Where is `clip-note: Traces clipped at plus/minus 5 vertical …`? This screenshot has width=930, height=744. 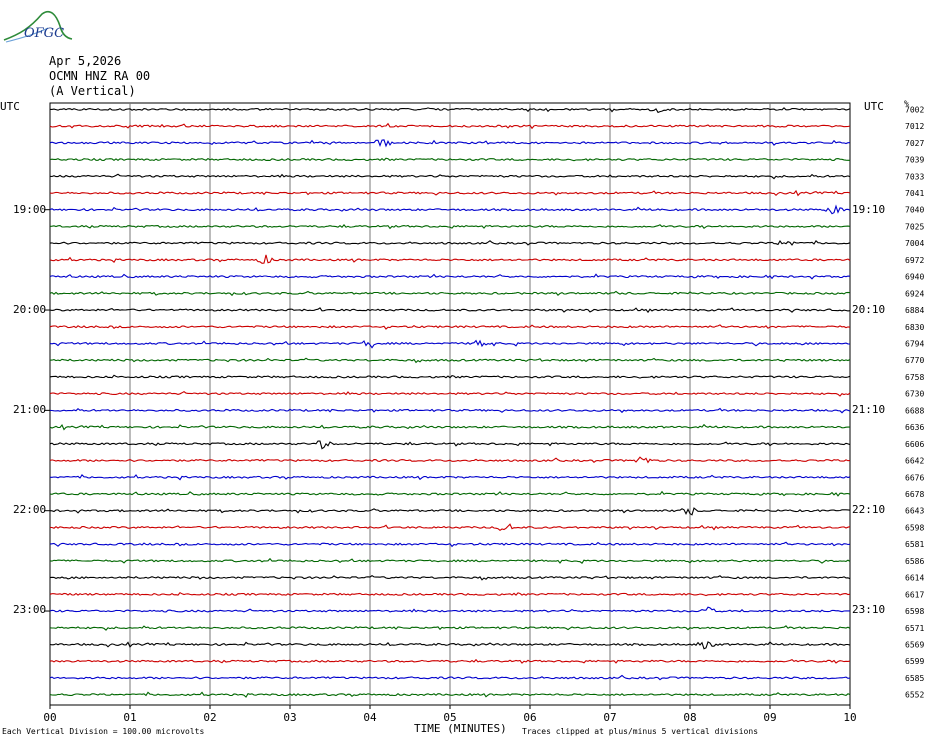
clip-note: Traces clipped at plus/minus 5 vertical … is located at coordinates (640, 731).